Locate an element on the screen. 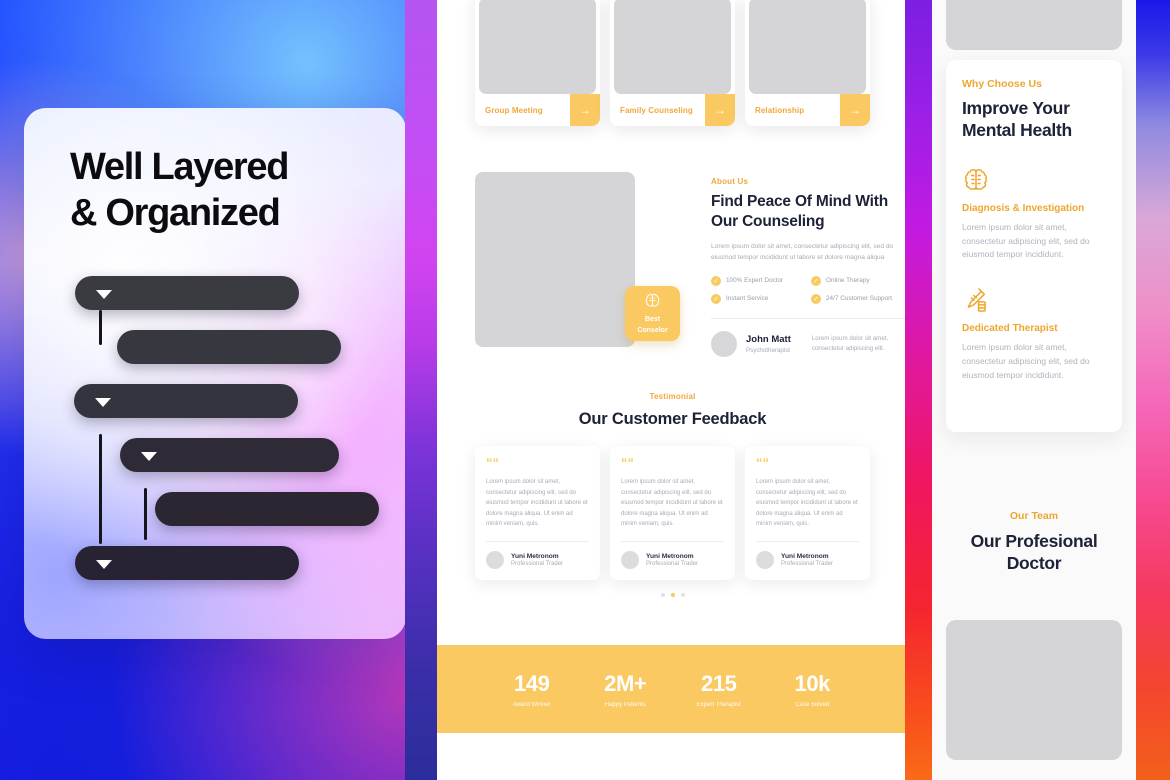  feature-title: Diagnosis & Investigation is located at coordinates (1023, 208).